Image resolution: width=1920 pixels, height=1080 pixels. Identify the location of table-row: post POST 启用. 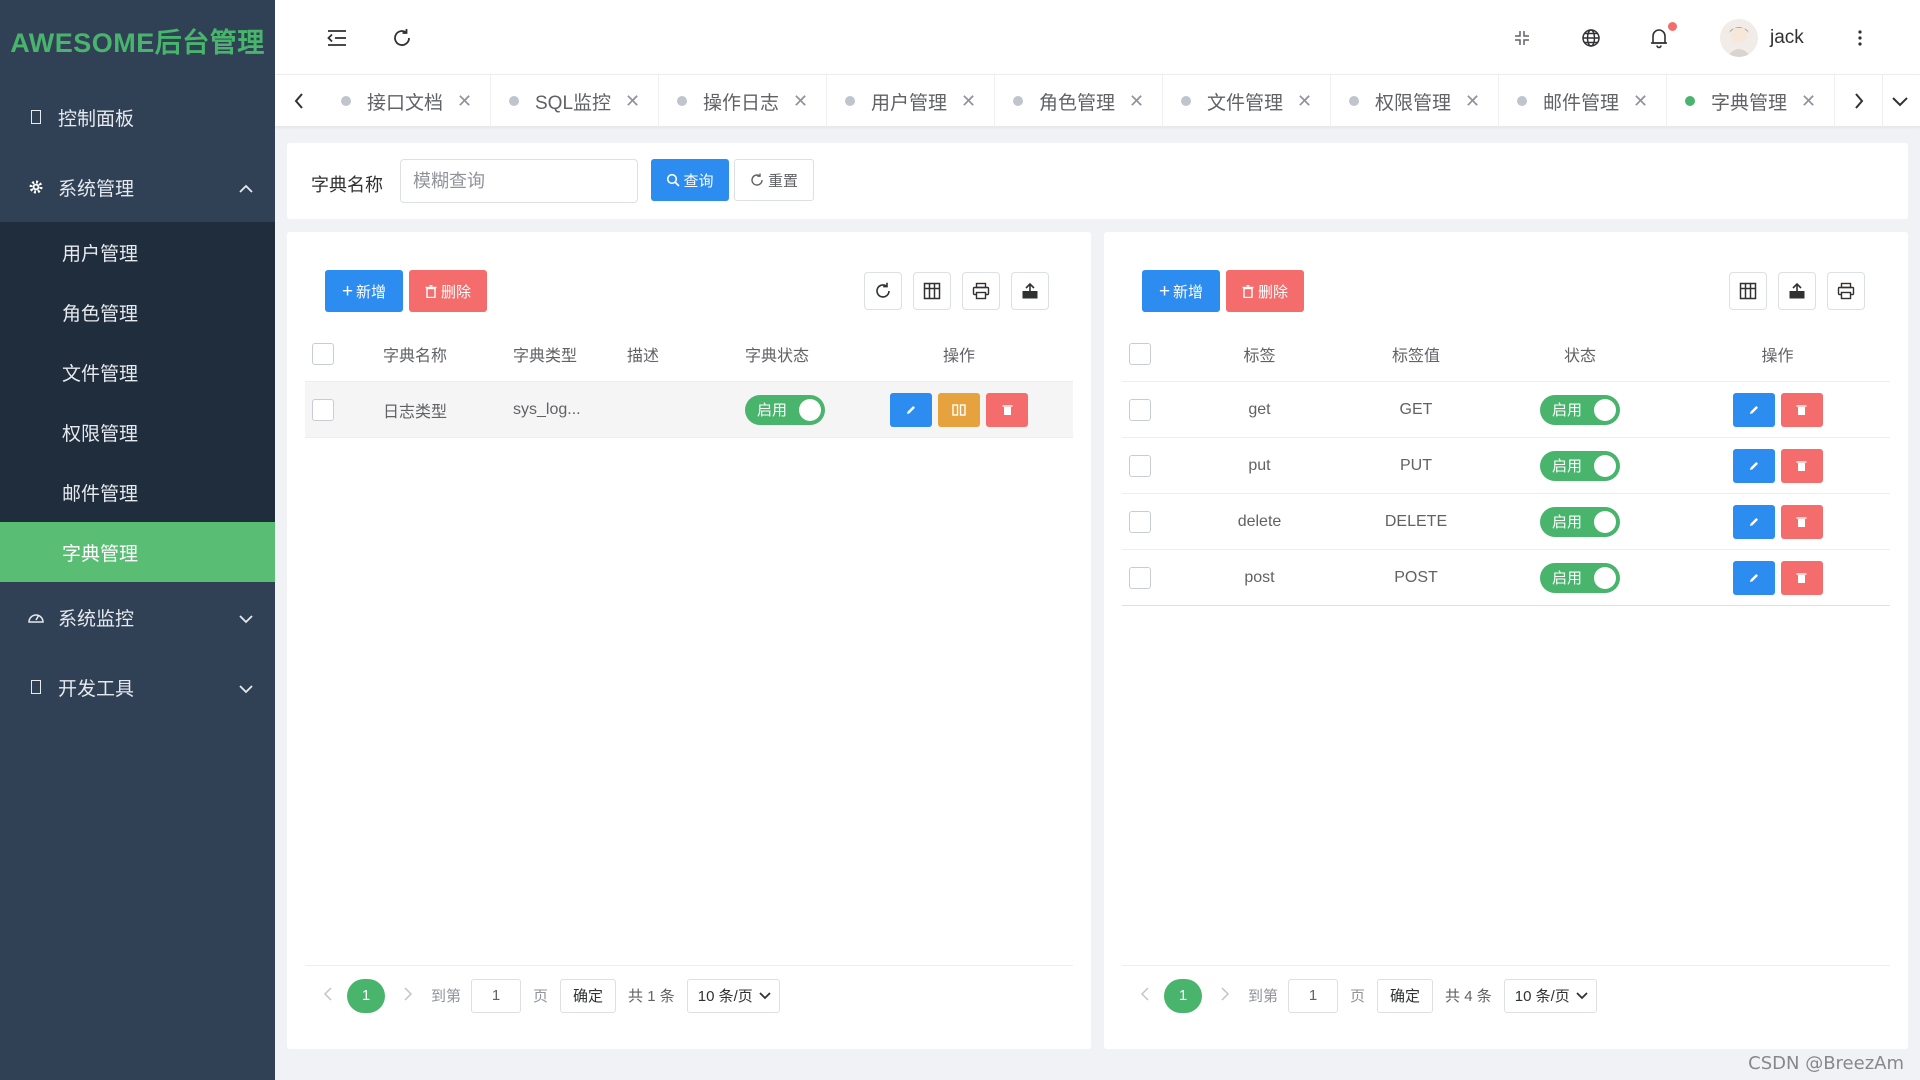
(1506, 578).